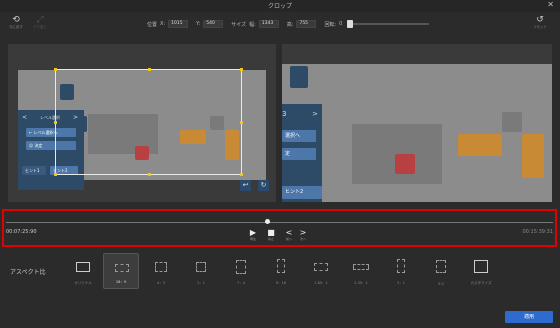 The image size is (560, 328). I want to click on x-label: X:, so click(163, 24).